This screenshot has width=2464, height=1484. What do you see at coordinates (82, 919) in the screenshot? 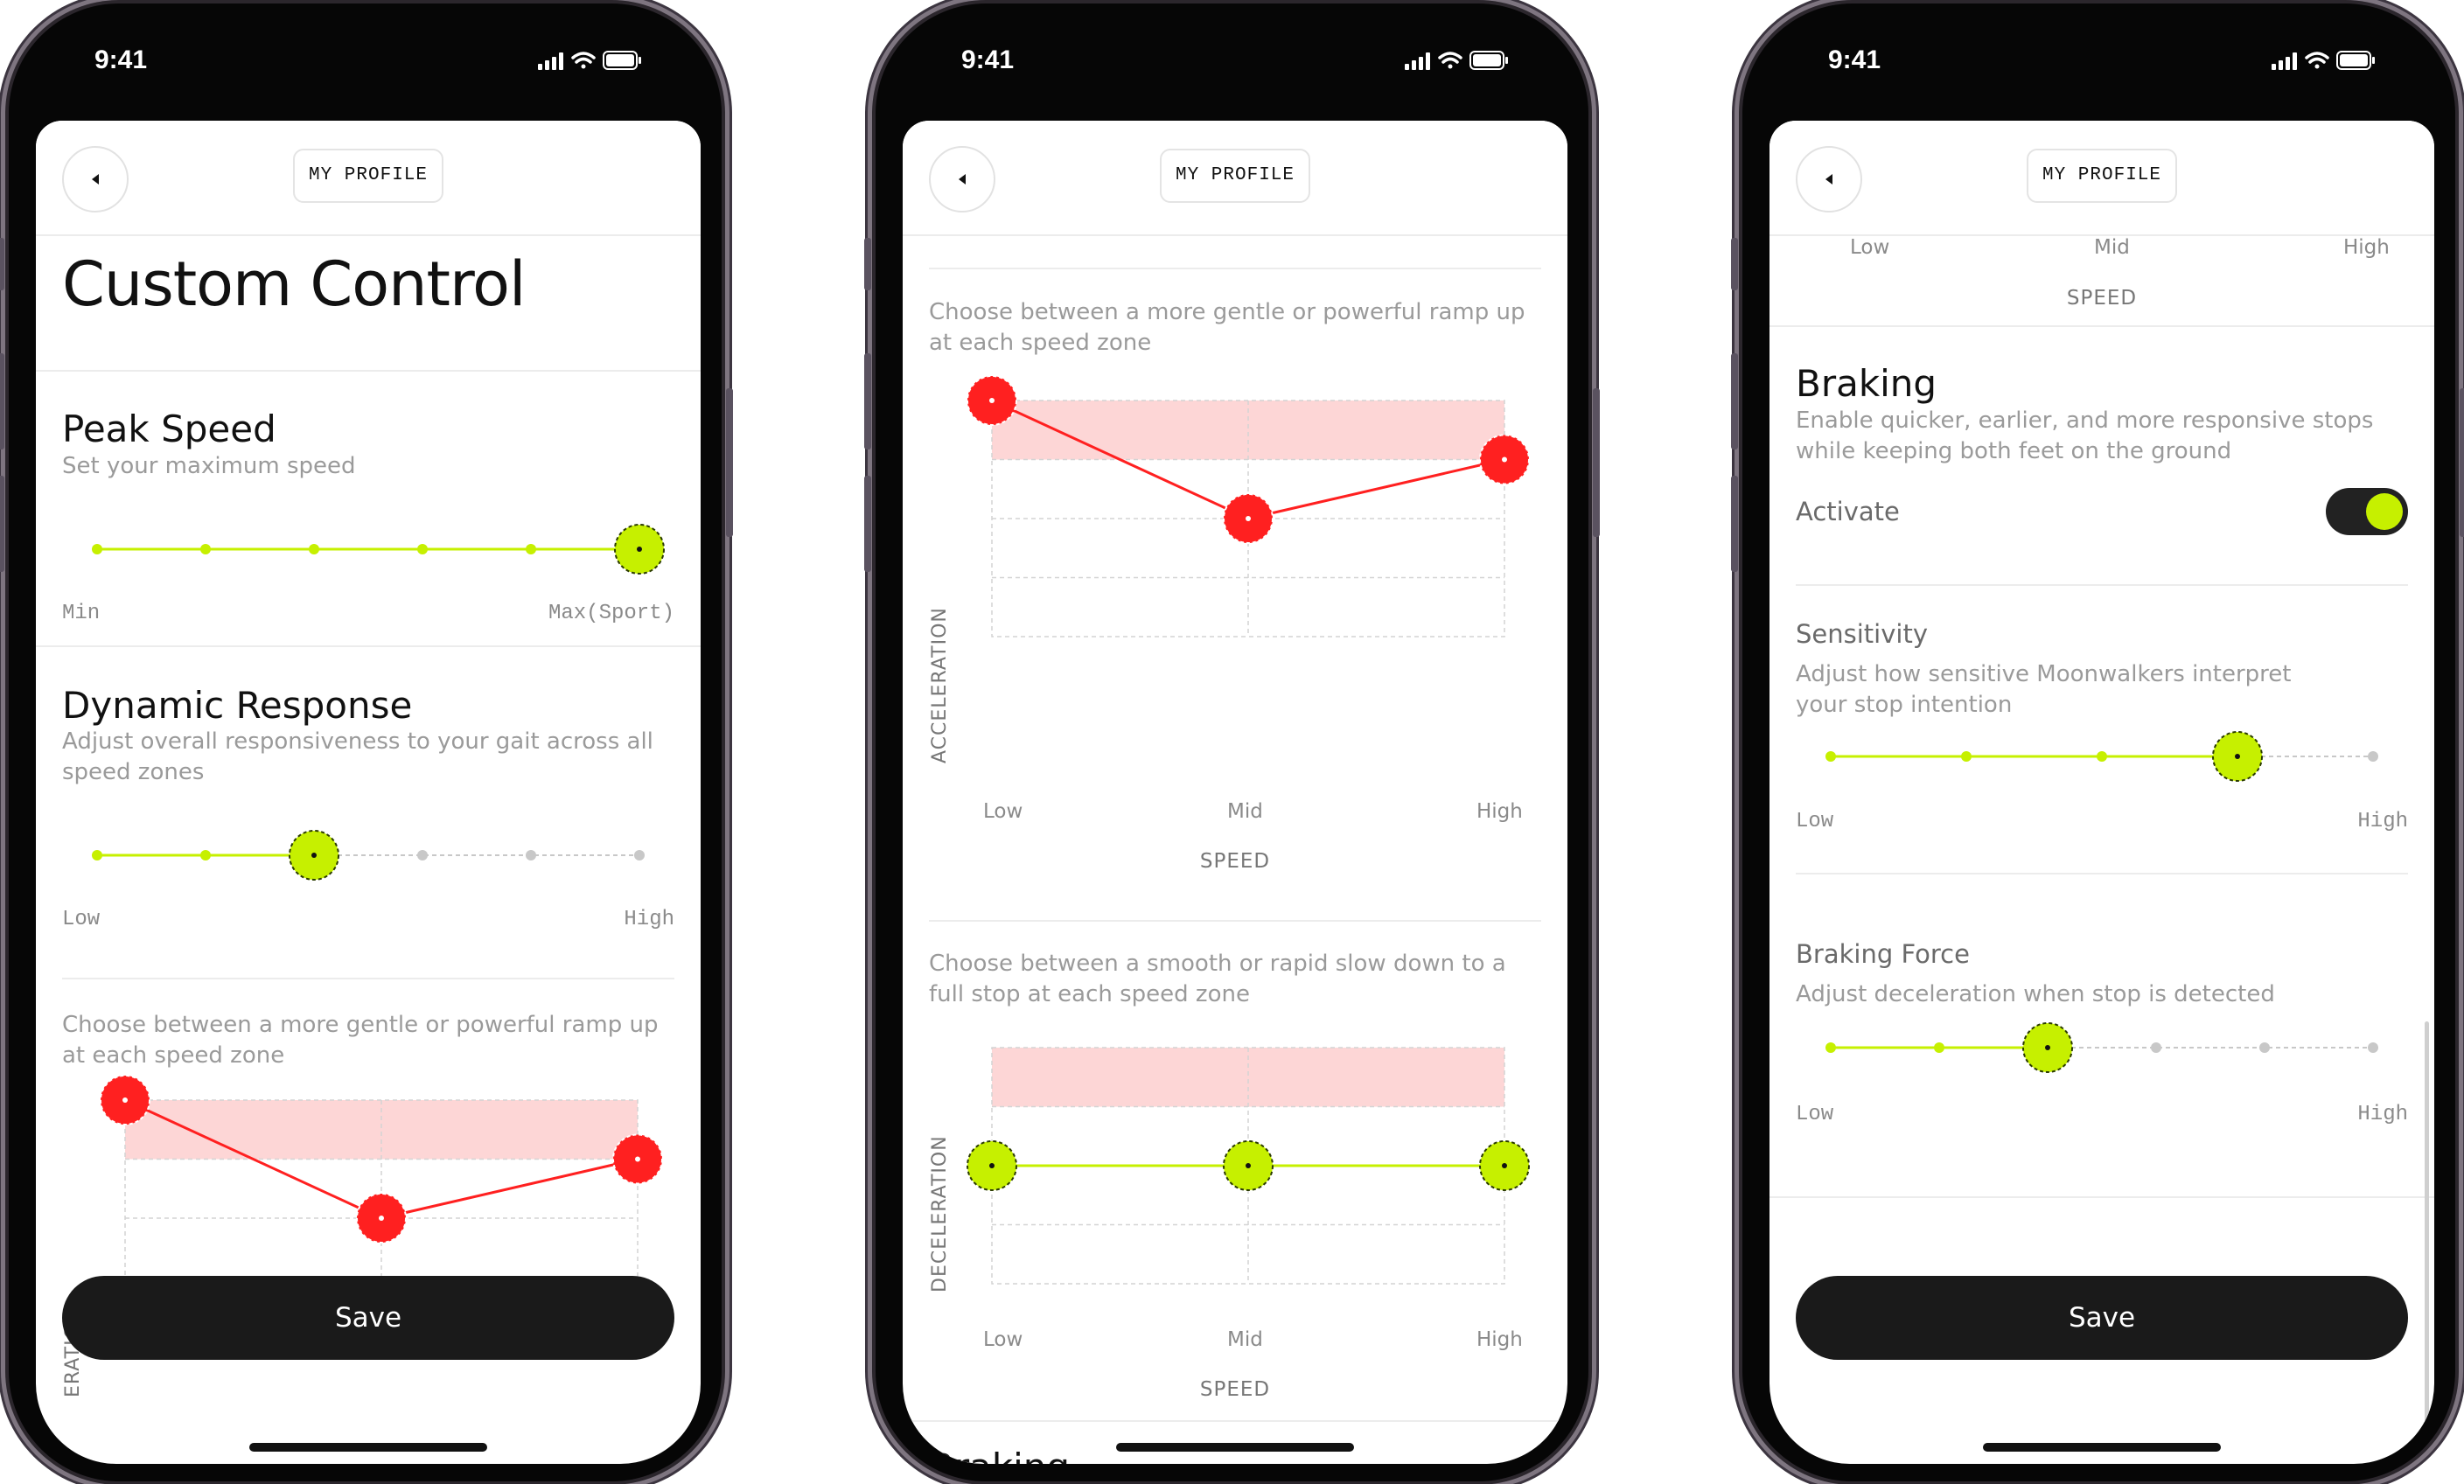
I see `dynamic-response-low-label: Low` at bounding box center [82, 919].